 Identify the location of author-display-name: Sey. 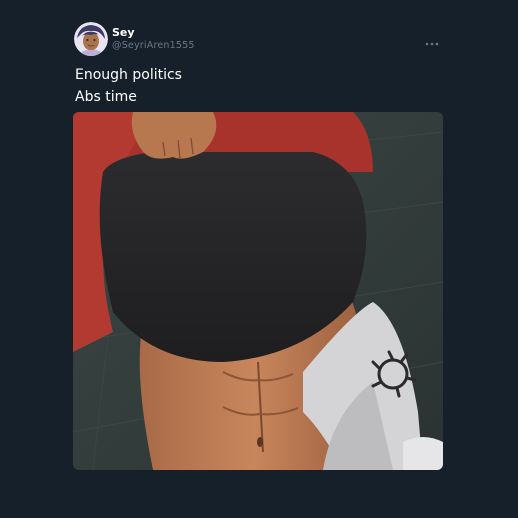
(123, 32).